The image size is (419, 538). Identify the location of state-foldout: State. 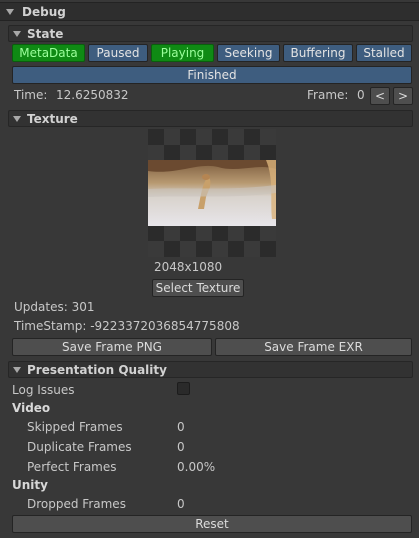
(210, 33).